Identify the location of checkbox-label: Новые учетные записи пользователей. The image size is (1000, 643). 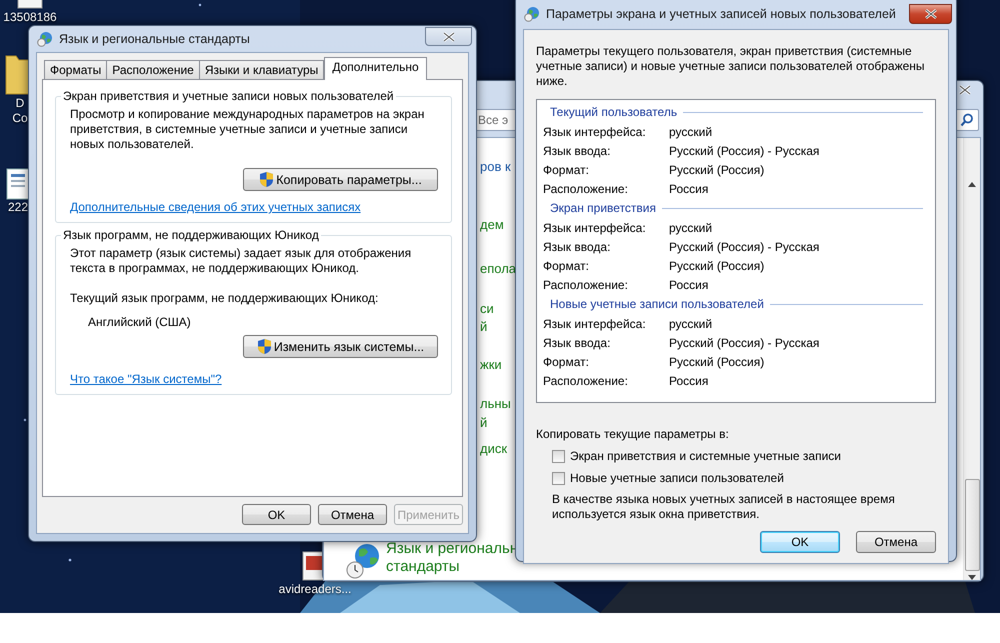
(677, 478).